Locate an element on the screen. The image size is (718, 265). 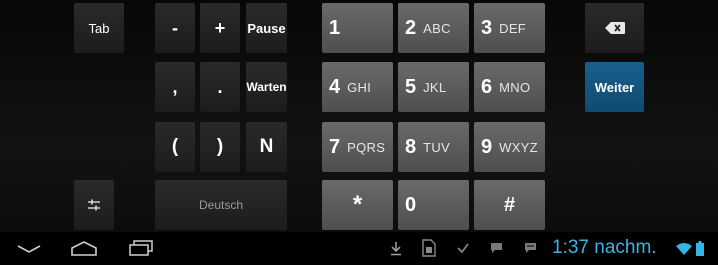
digit-9-key: 9 WXYZ is located at coordinates (509, 147).